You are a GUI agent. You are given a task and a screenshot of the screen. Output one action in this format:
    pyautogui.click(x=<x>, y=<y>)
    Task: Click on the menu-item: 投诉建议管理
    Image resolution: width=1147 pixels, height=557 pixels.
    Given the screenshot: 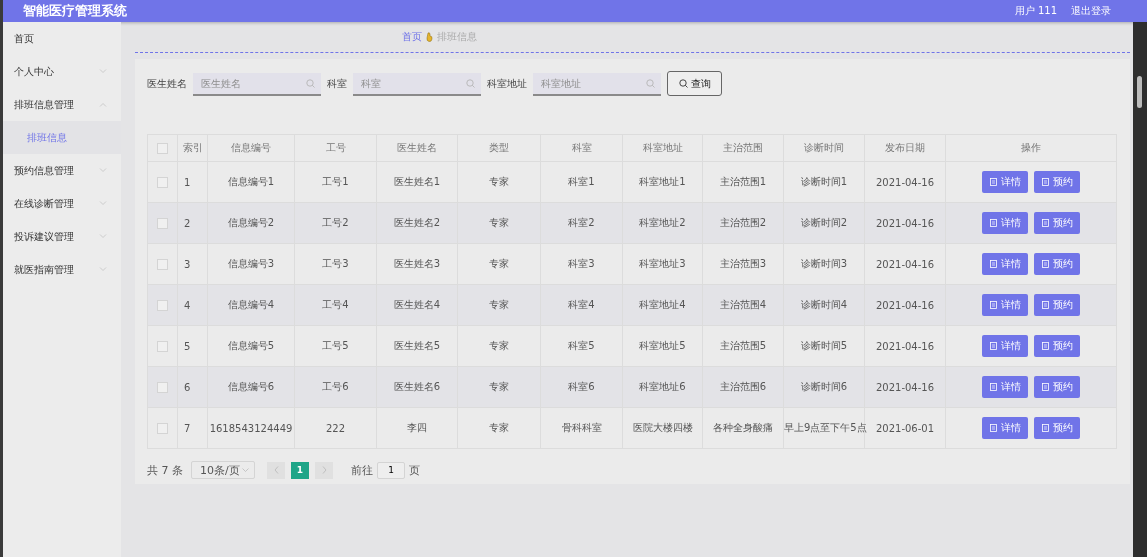 What is the action you would take?
    pyautogui.click(x=62, y=236)
    